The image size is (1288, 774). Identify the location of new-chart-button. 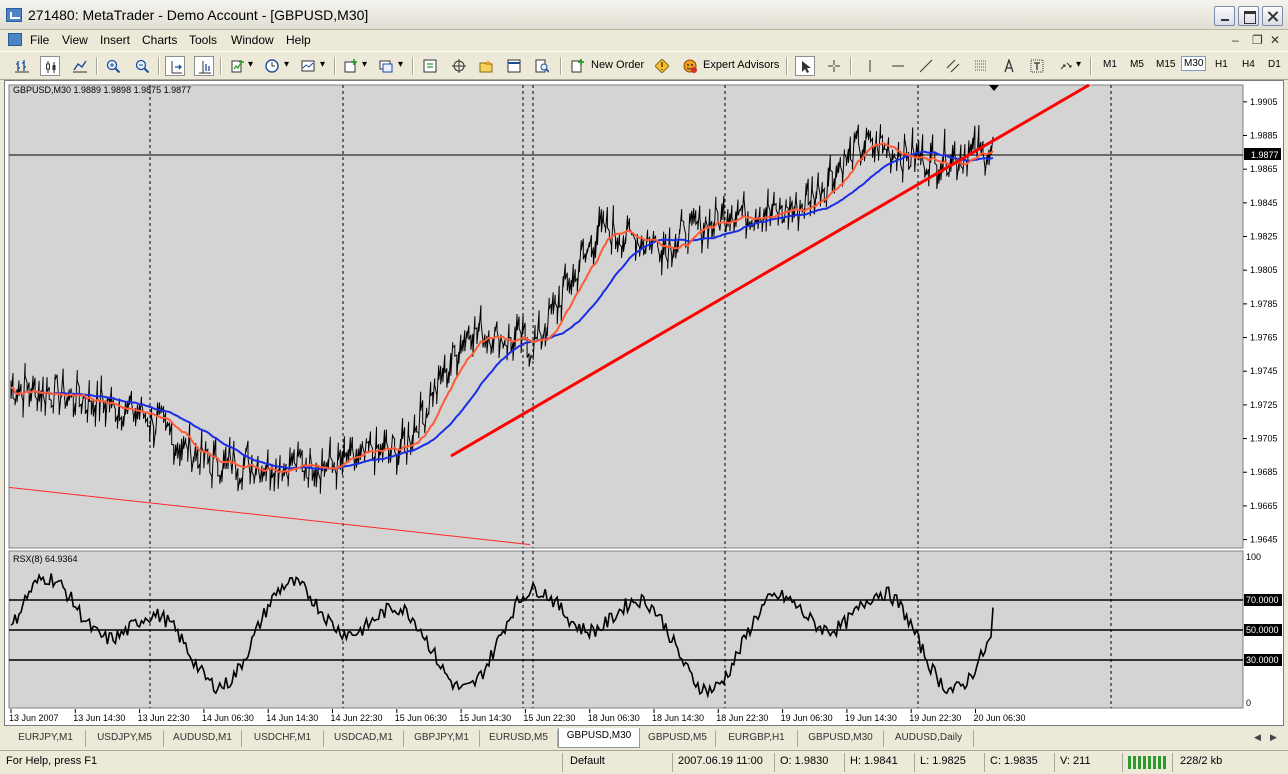
(351, 66).